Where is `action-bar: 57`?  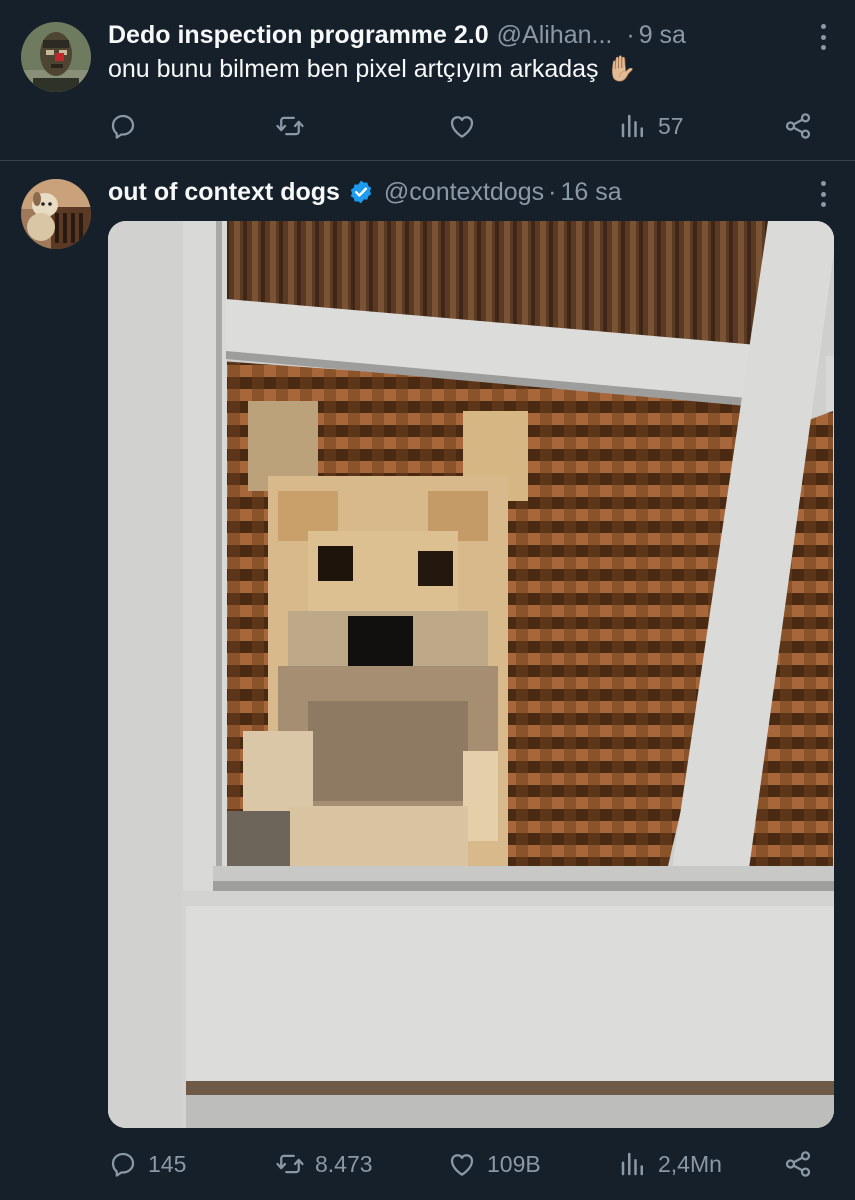
action-bar: 57 is located at coordinates (466, 126).